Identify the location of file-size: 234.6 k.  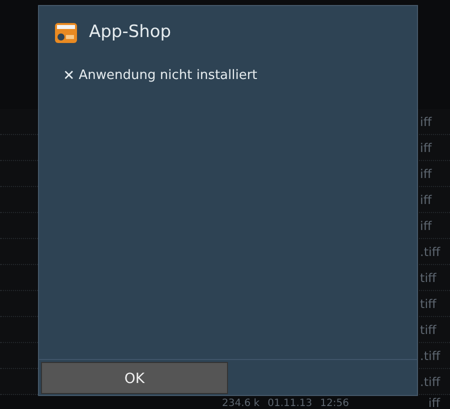
(241, 402).